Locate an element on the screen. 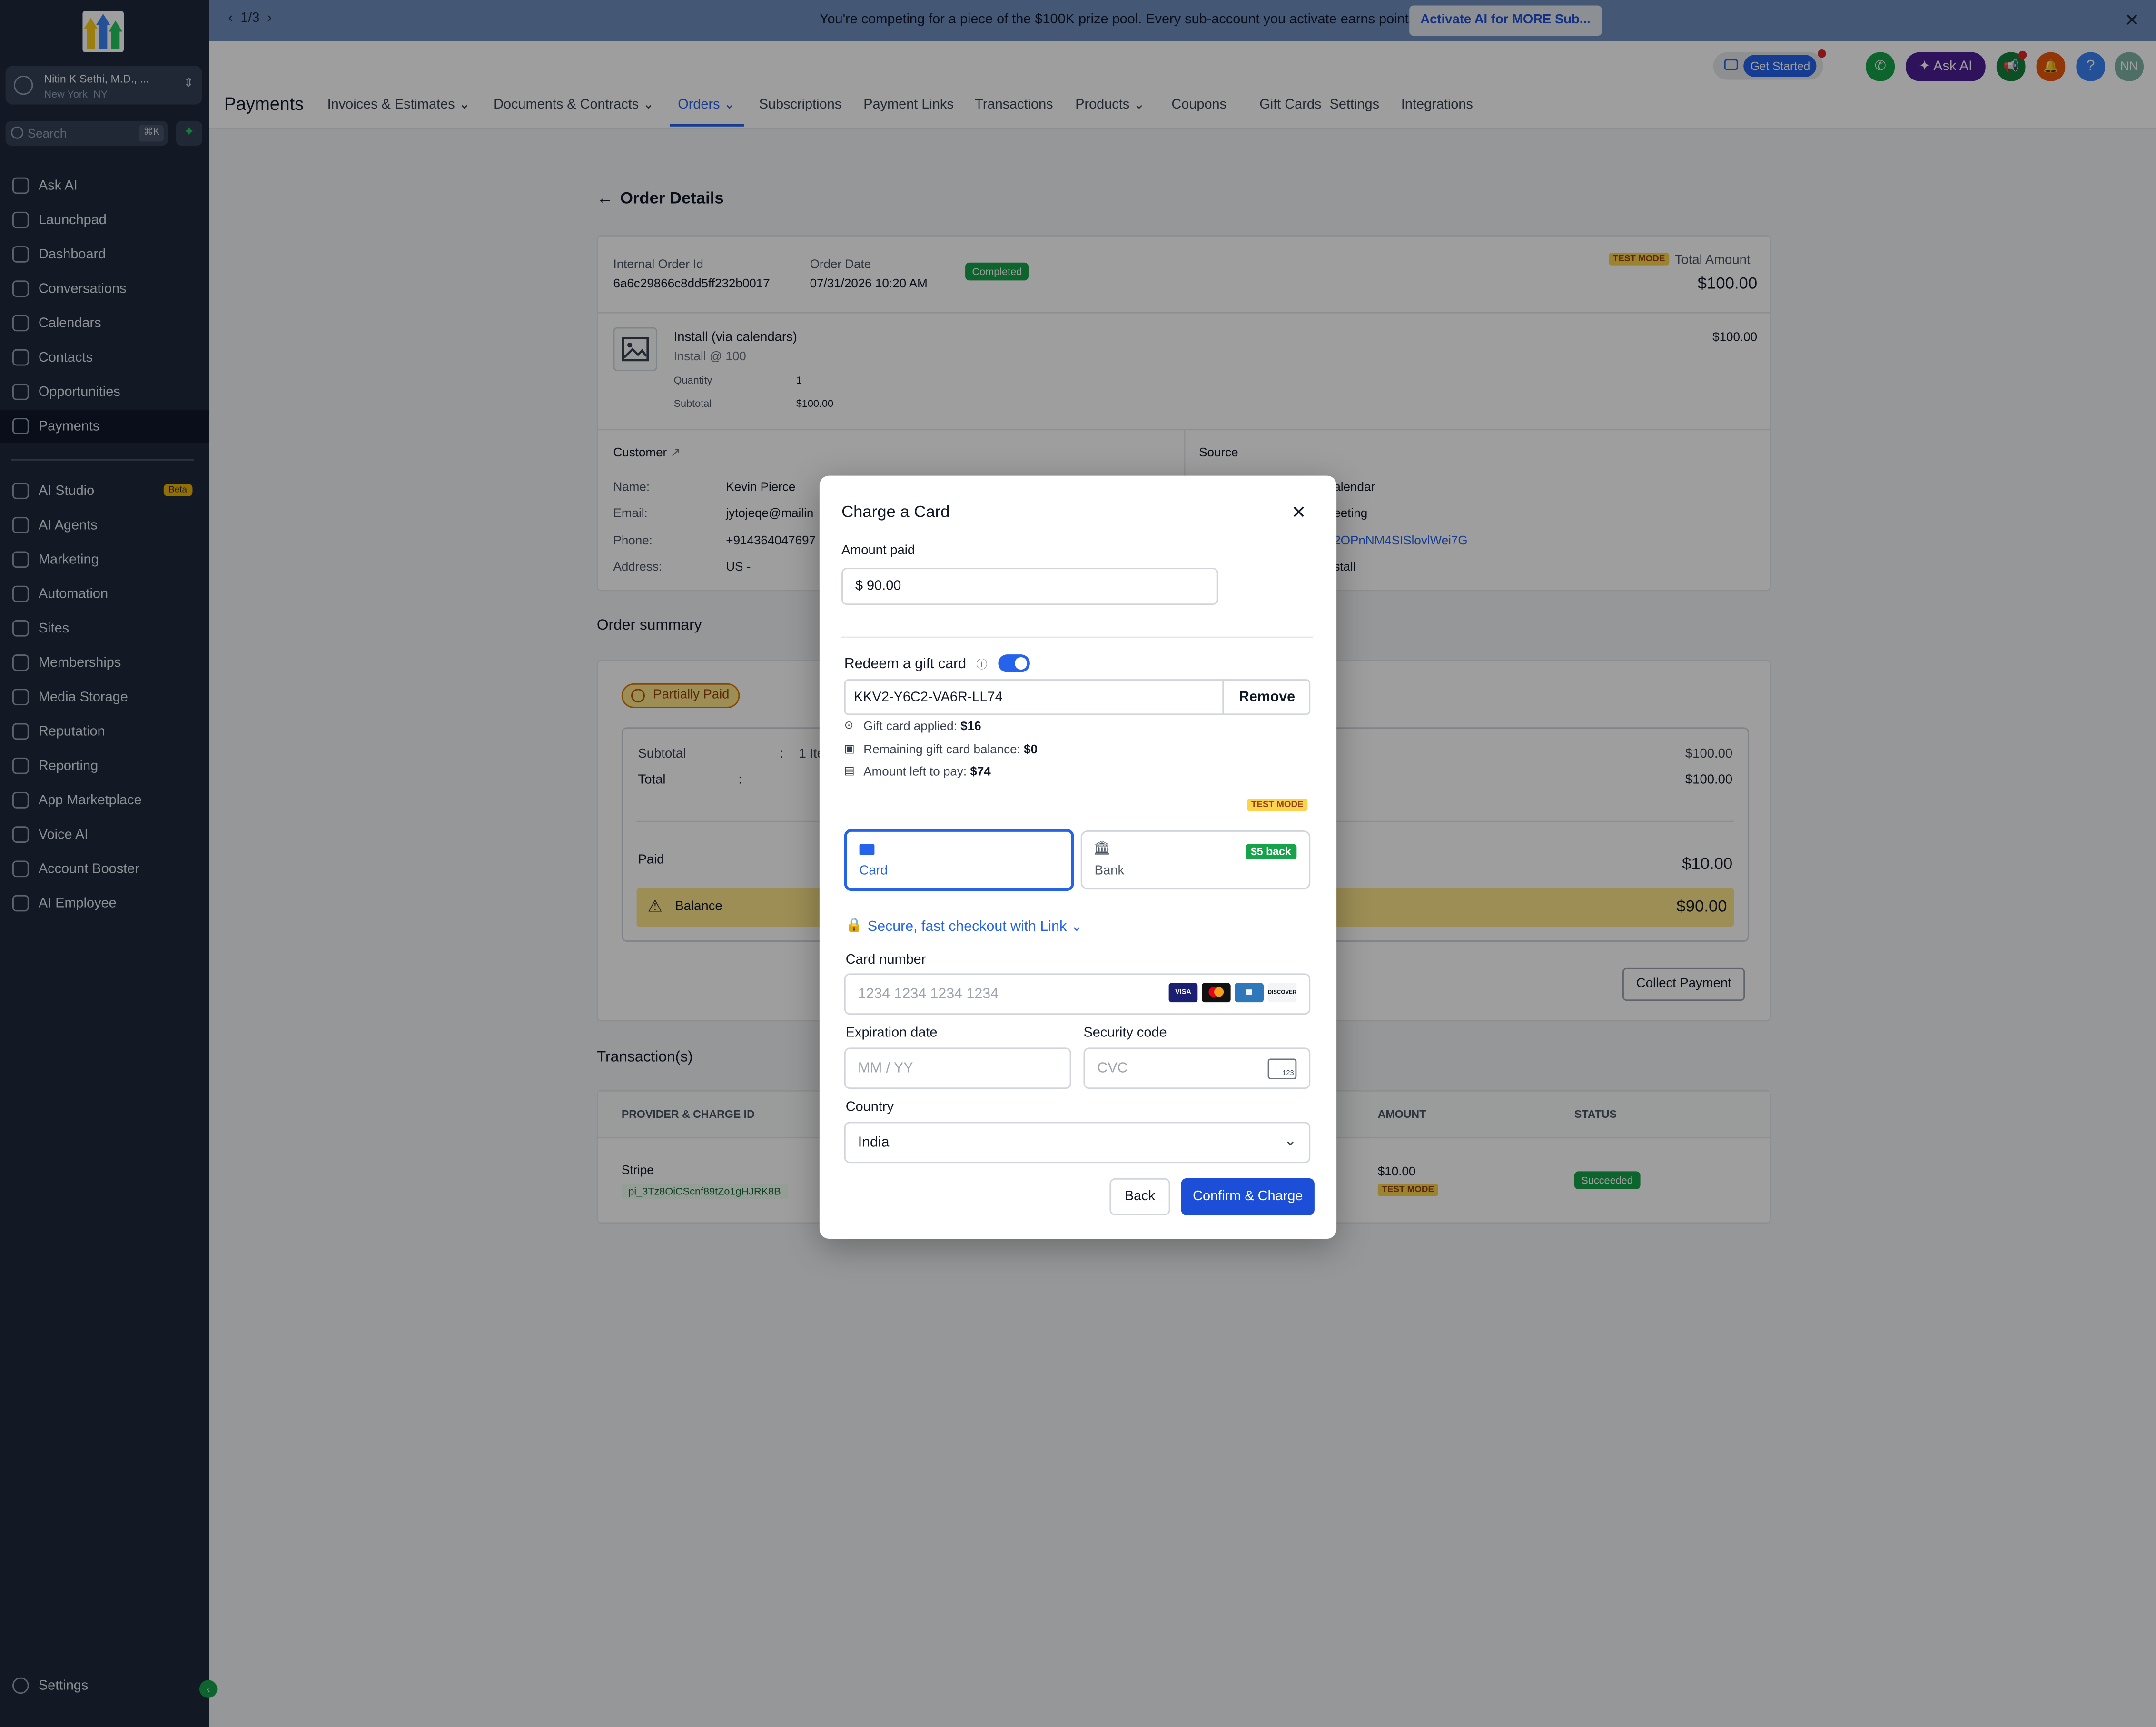 Image resolution: width=2156 pixels, height=1727 pixels. expiration-placeholder: MM / YY is located at coordinates (885, 1068).